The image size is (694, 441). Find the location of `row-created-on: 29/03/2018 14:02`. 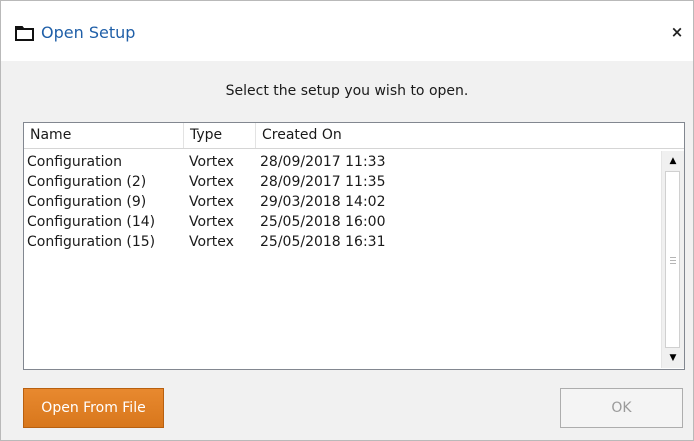

row-created-on: 29/03/2018 14:02 is located at coordinates (323, 202).